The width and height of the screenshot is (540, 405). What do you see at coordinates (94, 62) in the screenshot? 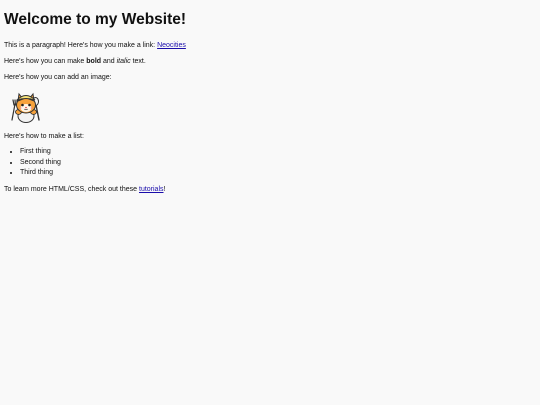
I see `bold-text: bold` at bounding box center [94, 62].